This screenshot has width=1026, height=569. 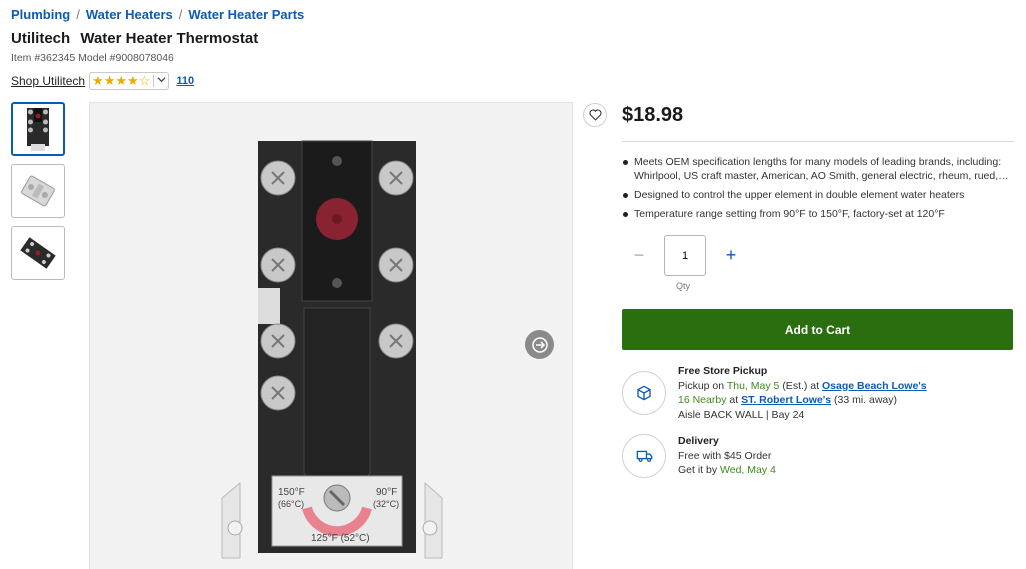 I want to click on delivery-line-1: Free with $45 Order, so click(x=725, y=455).